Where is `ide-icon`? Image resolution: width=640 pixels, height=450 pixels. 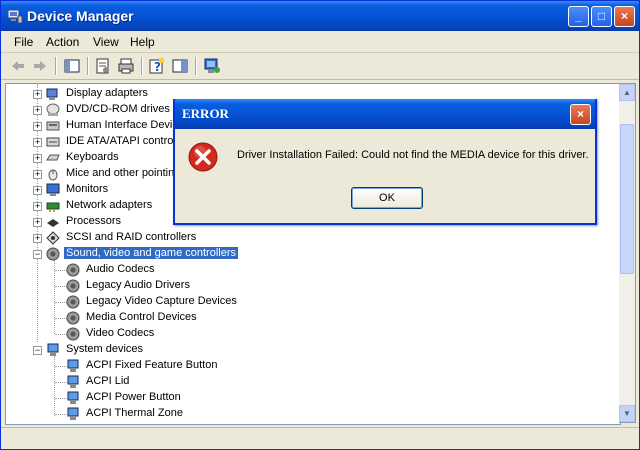
ide-icon is located at coordinates (53, 142).